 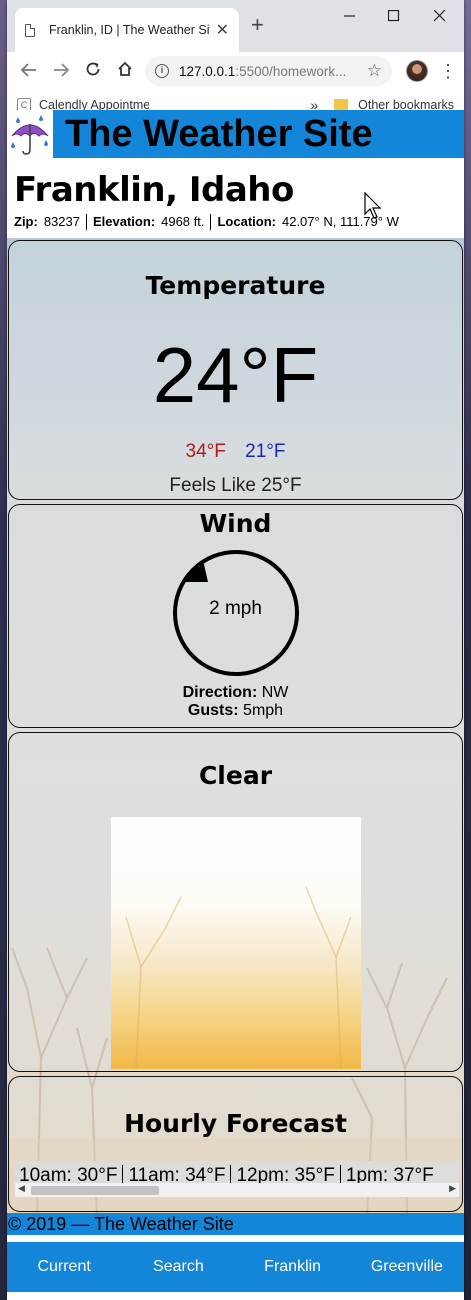 I want to click on elevation-value: 4968 ft., so click(x=183, y=221).